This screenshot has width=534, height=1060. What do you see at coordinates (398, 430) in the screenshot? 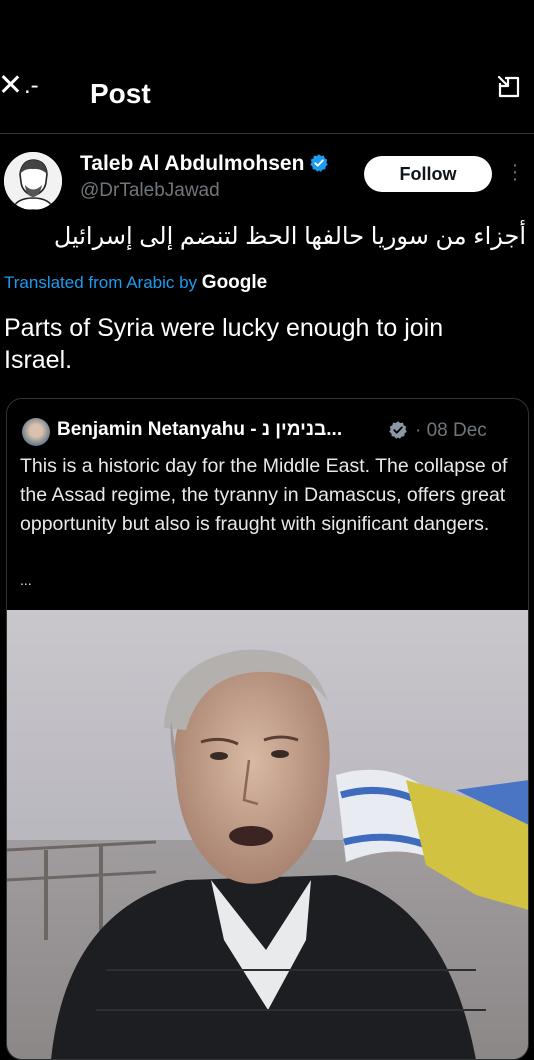
I see `quoted-verified-icon` at bounding box center [398, 430].